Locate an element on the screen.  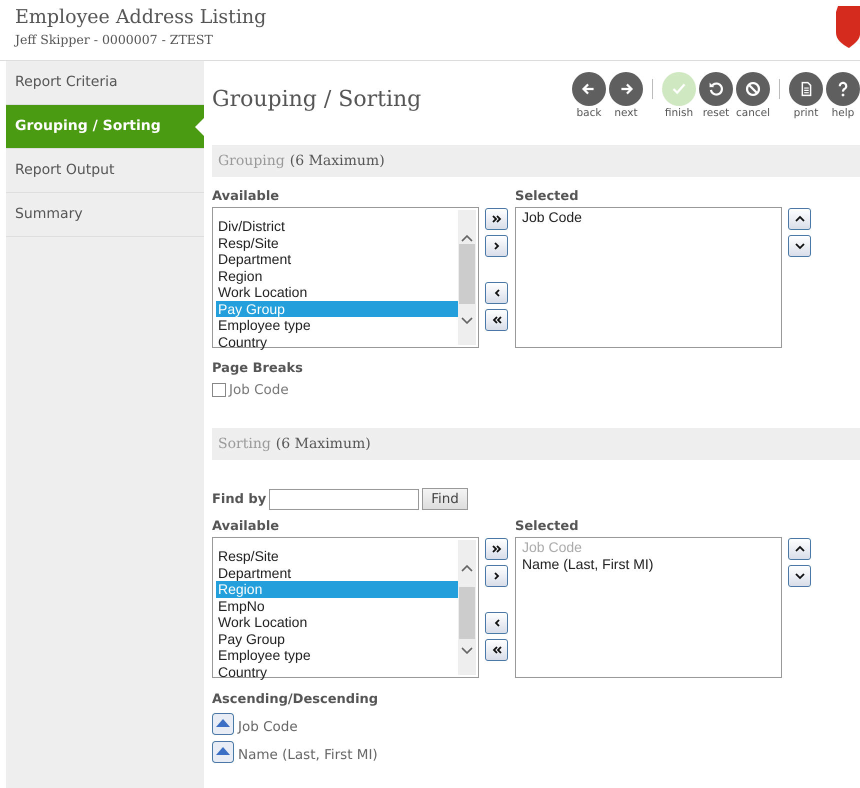
sidebar-item: Summary is located at coordinates (105, 215).